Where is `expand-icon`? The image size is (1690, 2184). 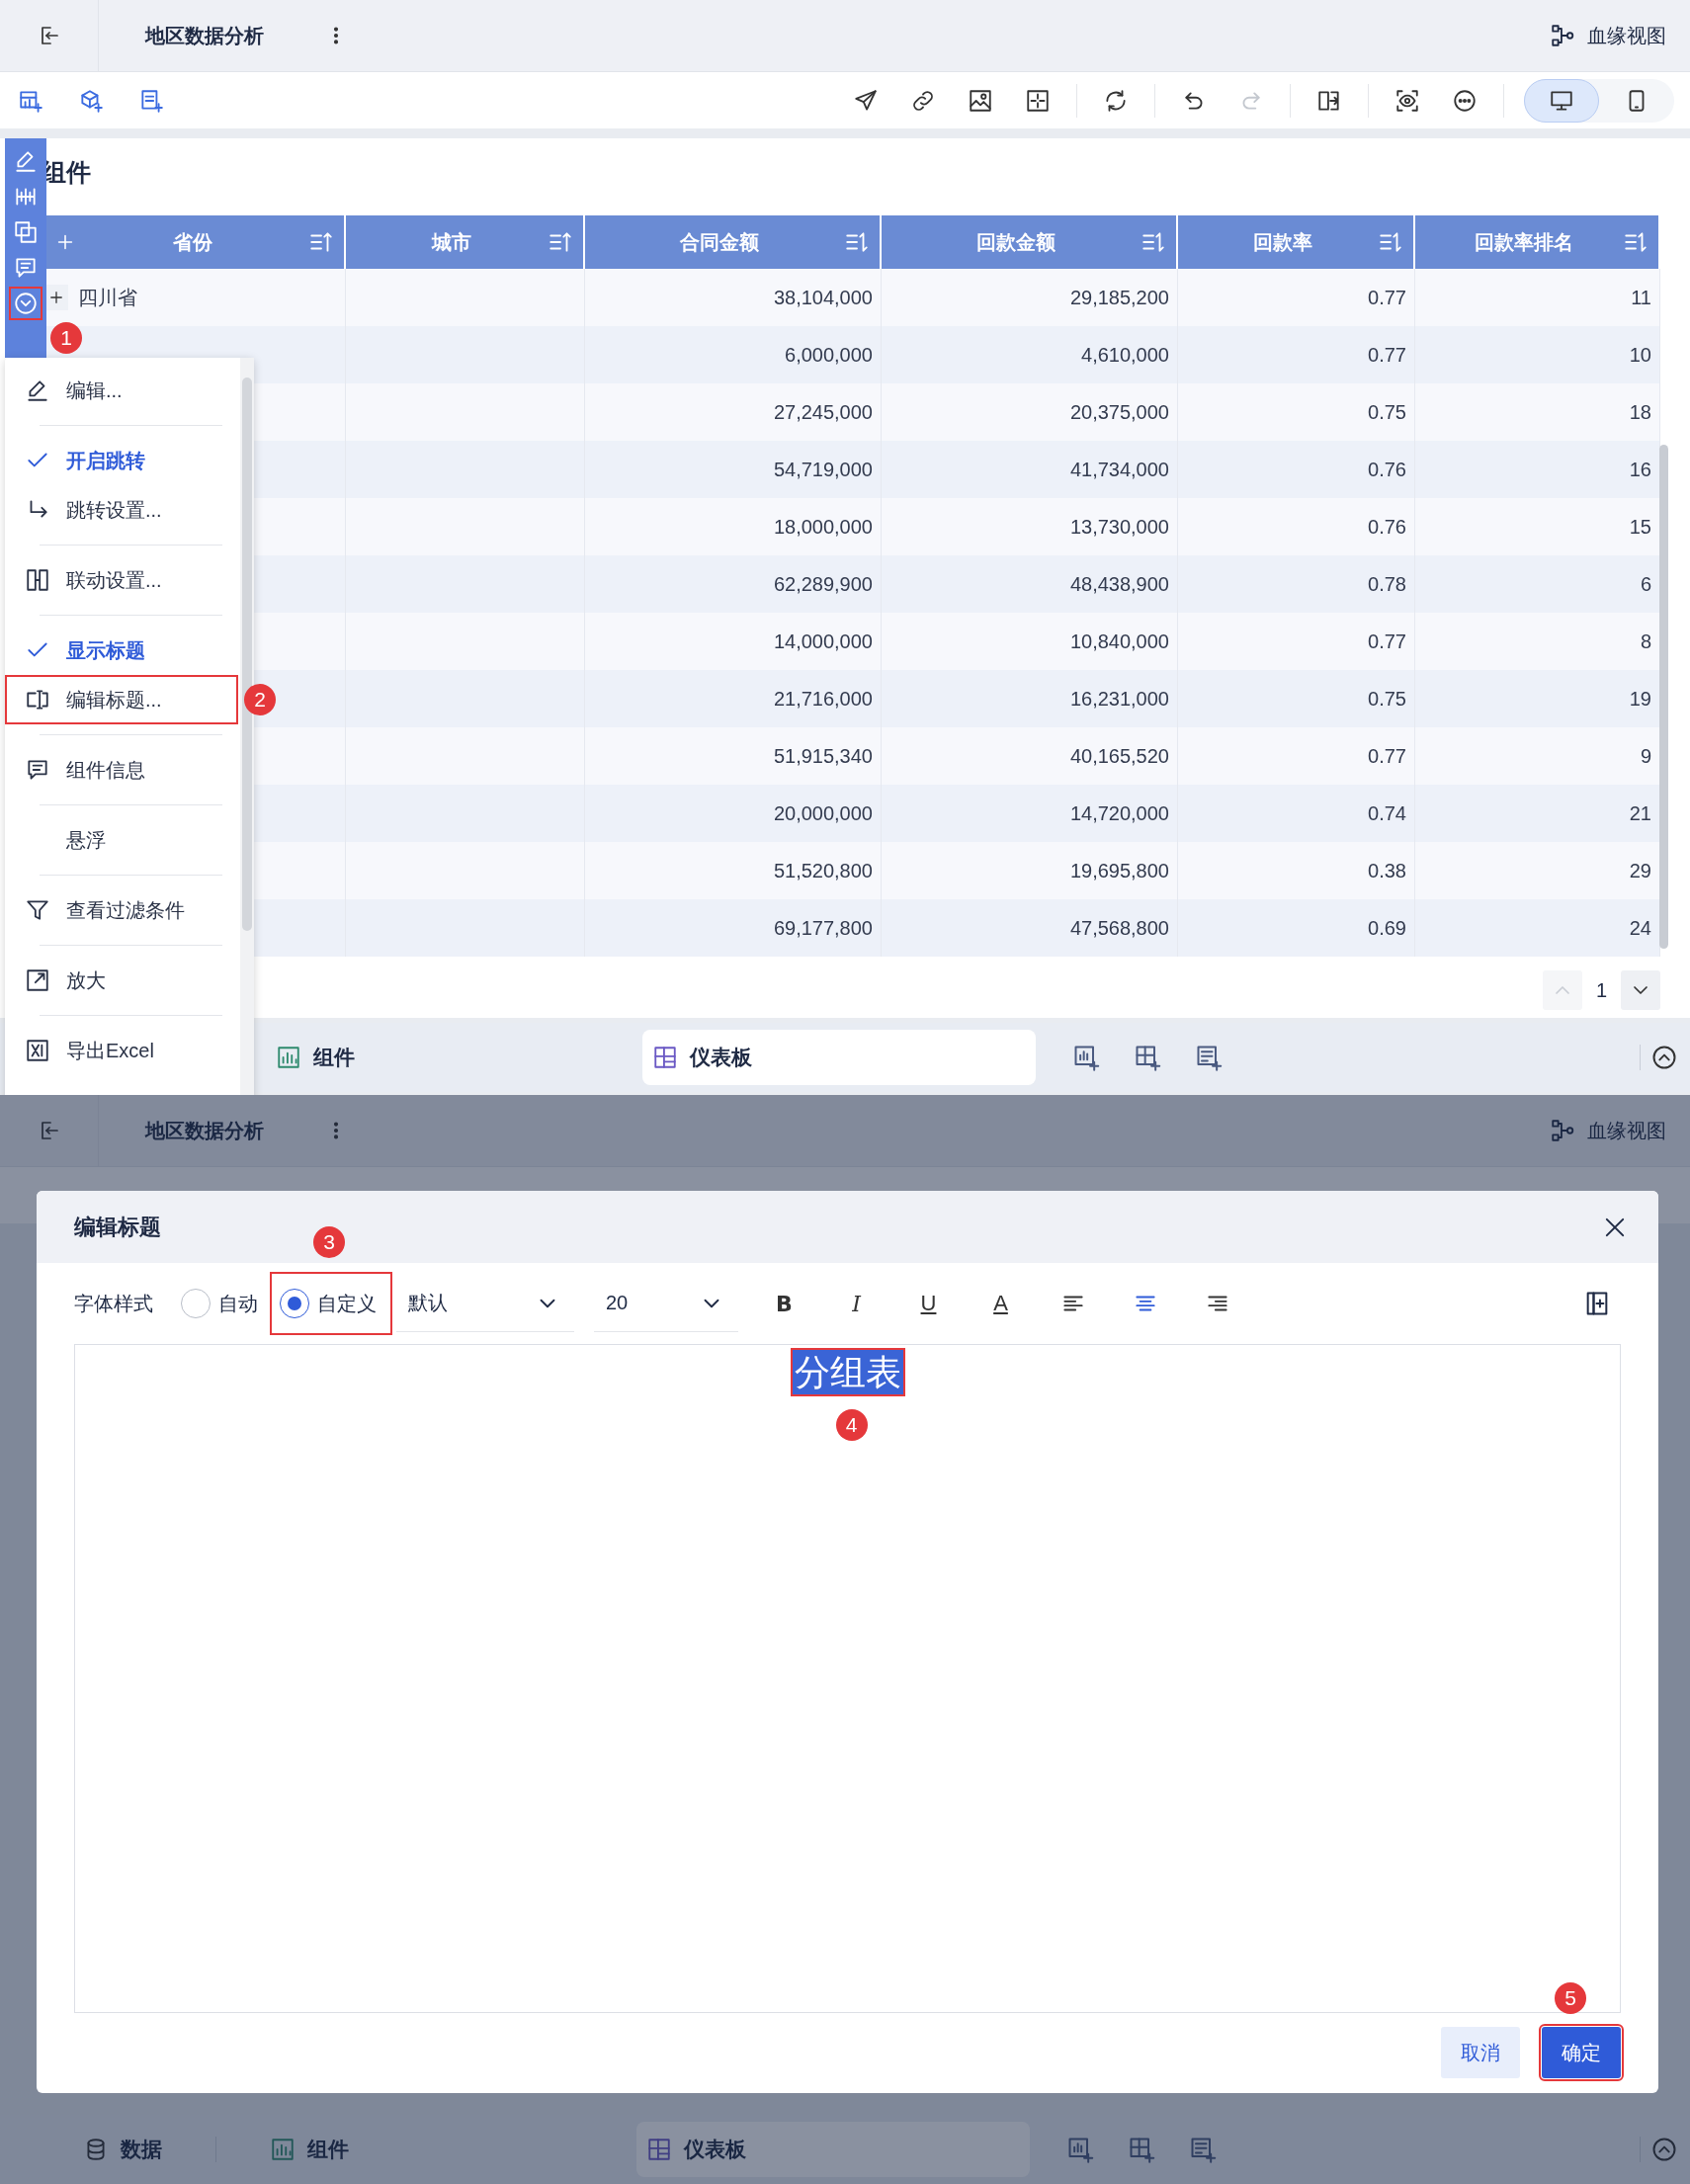 expand-icon is located at coordinates (38, 980).